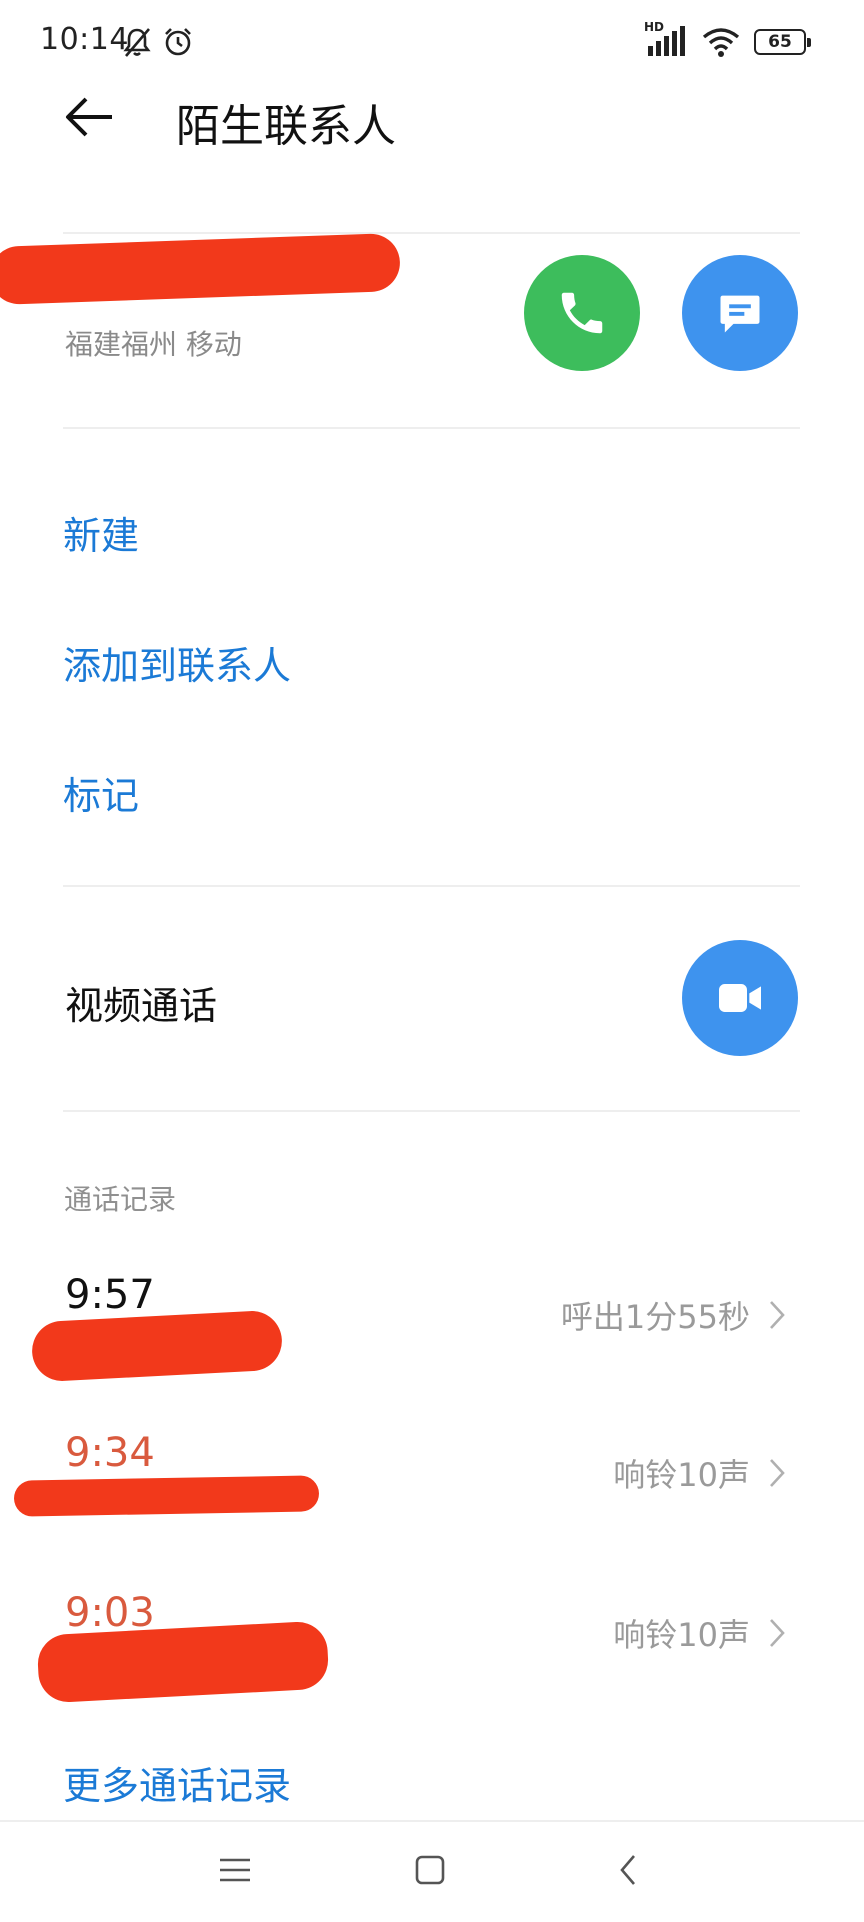 The image size is (864, 1922). I want to click on wifi-icon, so click(721, 42).